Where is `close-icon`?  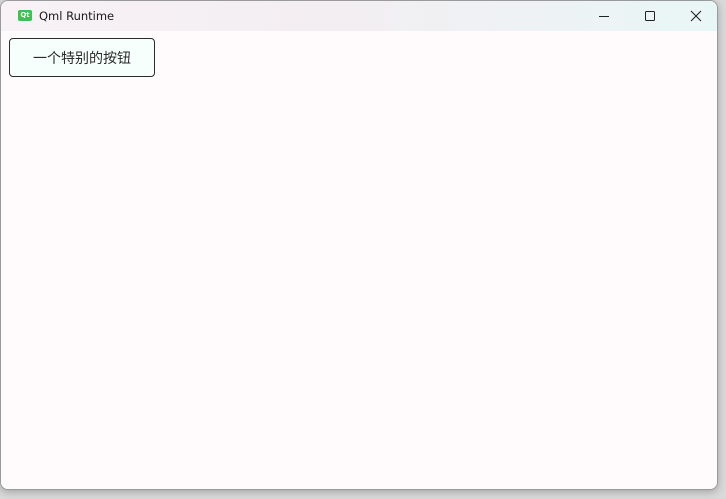
close-icon is located at coordinates (696, 16).